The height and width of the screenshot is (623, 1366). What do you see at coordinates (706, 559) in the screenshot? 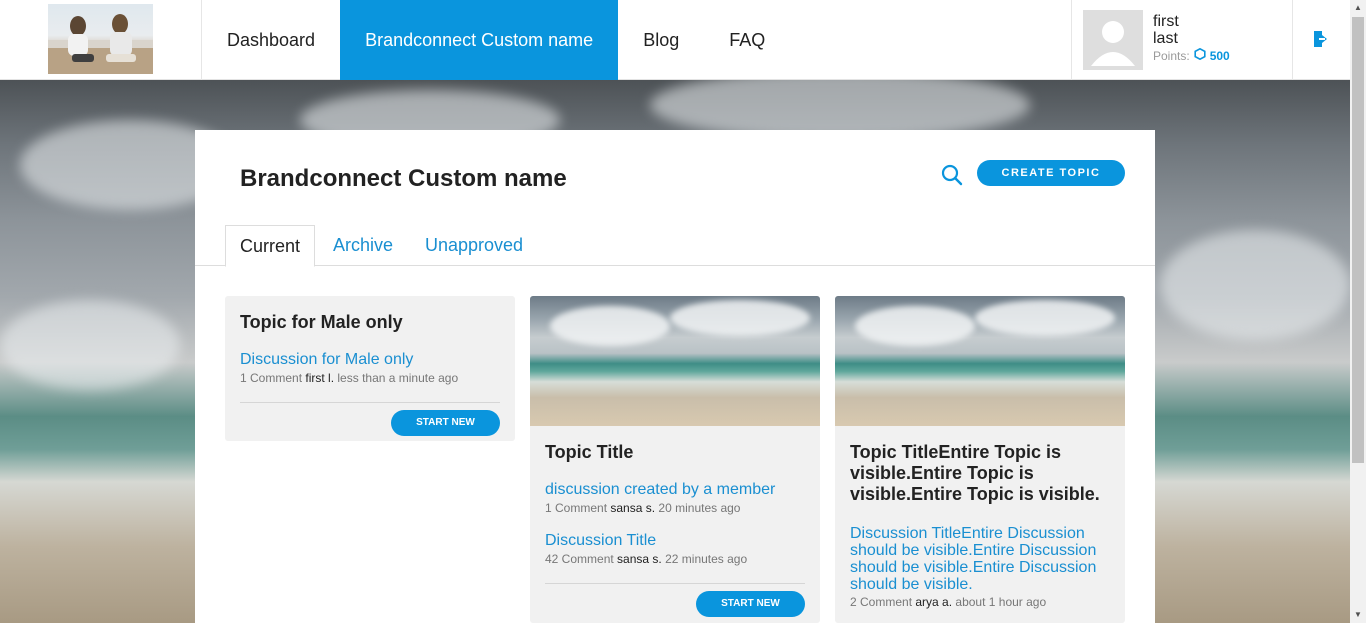
I see `discussion-time: 22 minutes ago` at bounding box center [706, 559].